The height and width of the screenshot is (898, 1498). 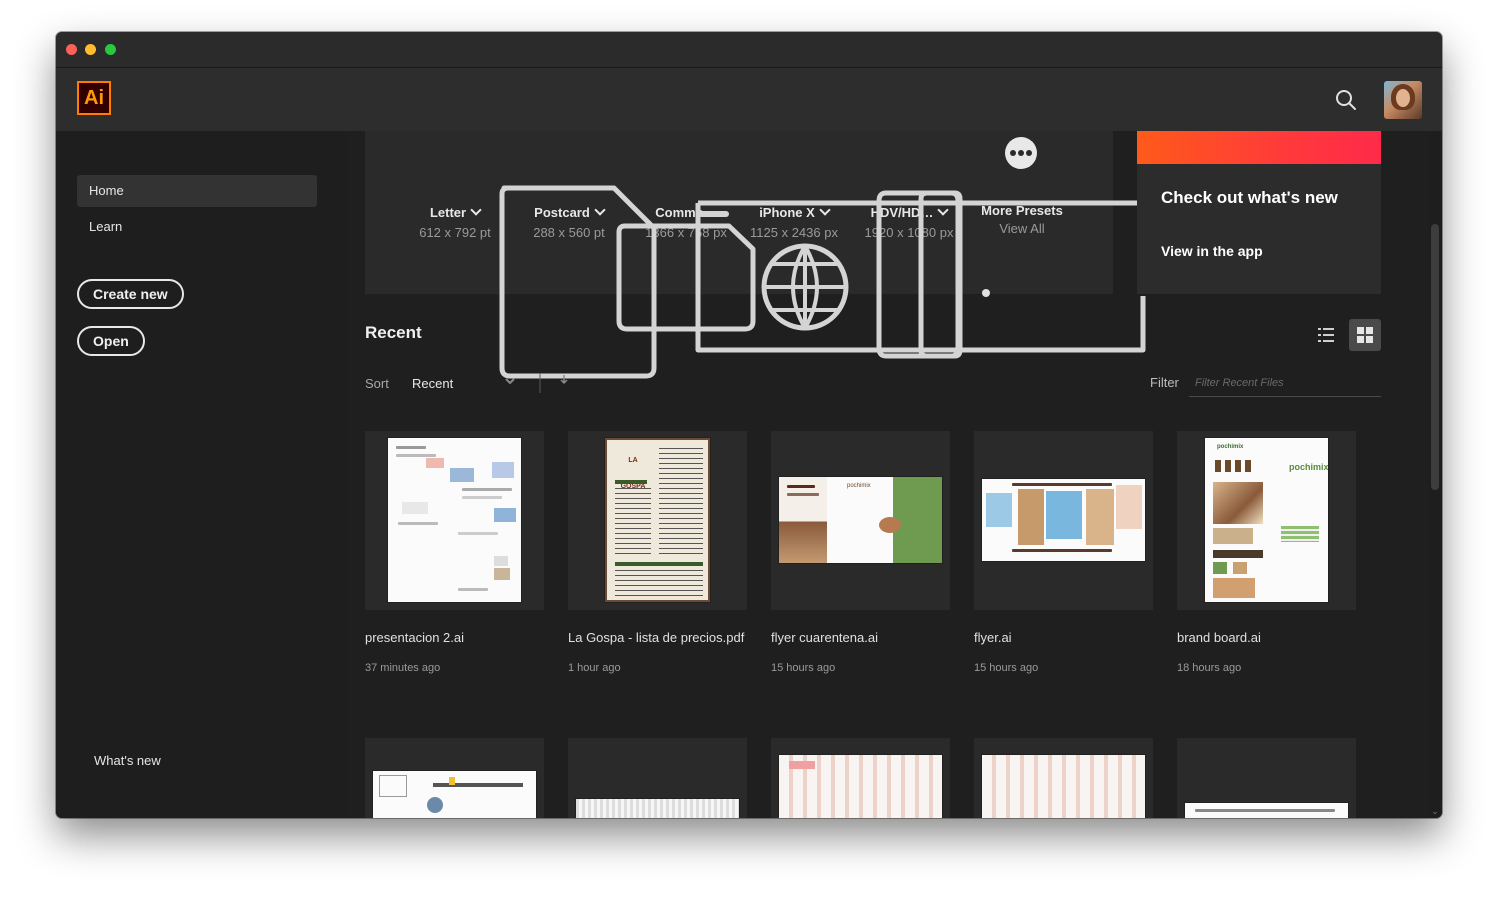 What do you see at coordinates (1259, 212) in the screenshot?
I see `promo-card: Check out what's new View in the app` at bounding box center [1259, 212].